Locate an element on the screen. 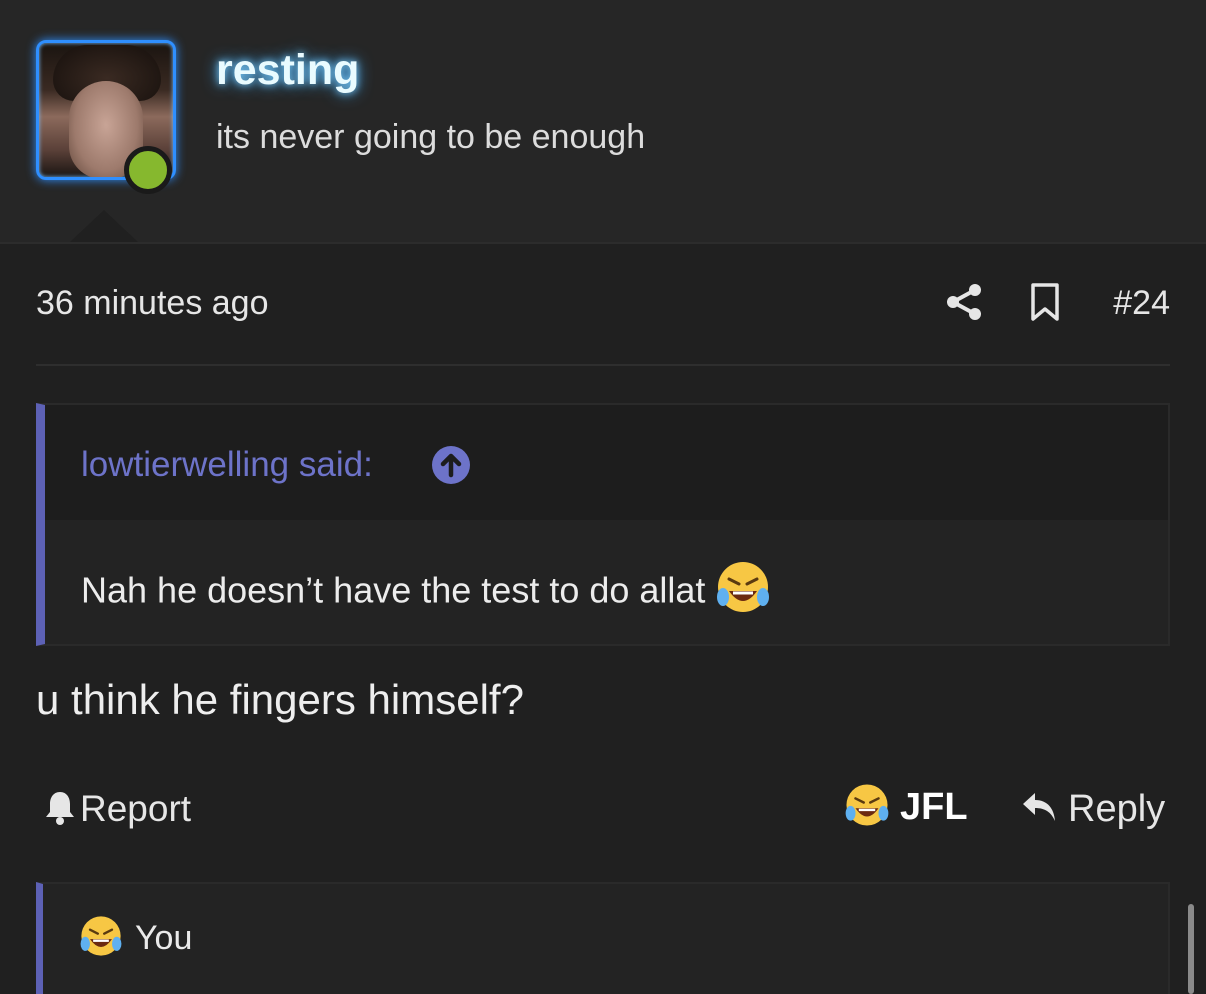 The height and width of the screenshot is (994, 1206). header-caret is located at coordinates (104, 226).